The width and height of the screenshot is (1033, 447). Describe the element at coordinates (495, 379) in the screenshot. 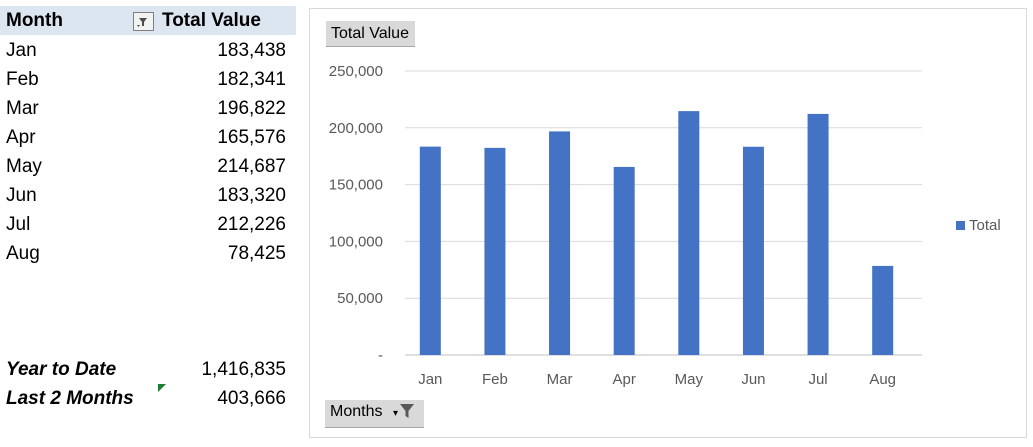

I see `x-tick-label: Feb` at that location.